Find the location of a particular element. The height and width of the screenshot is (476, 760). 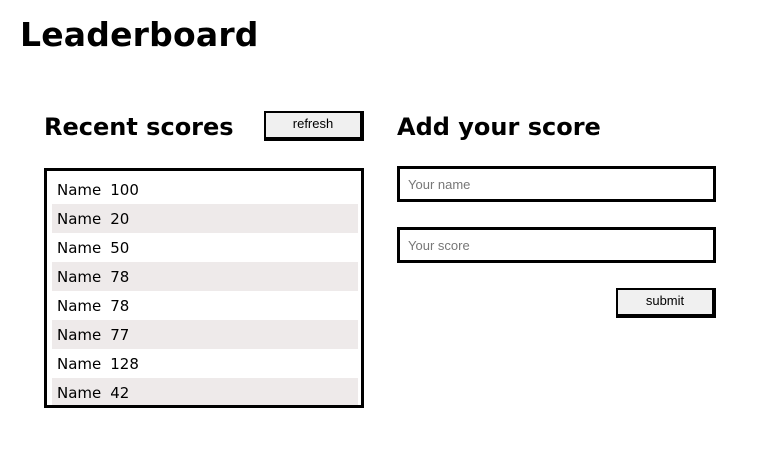

score-value: 128 is located at coordinates (124, 363).